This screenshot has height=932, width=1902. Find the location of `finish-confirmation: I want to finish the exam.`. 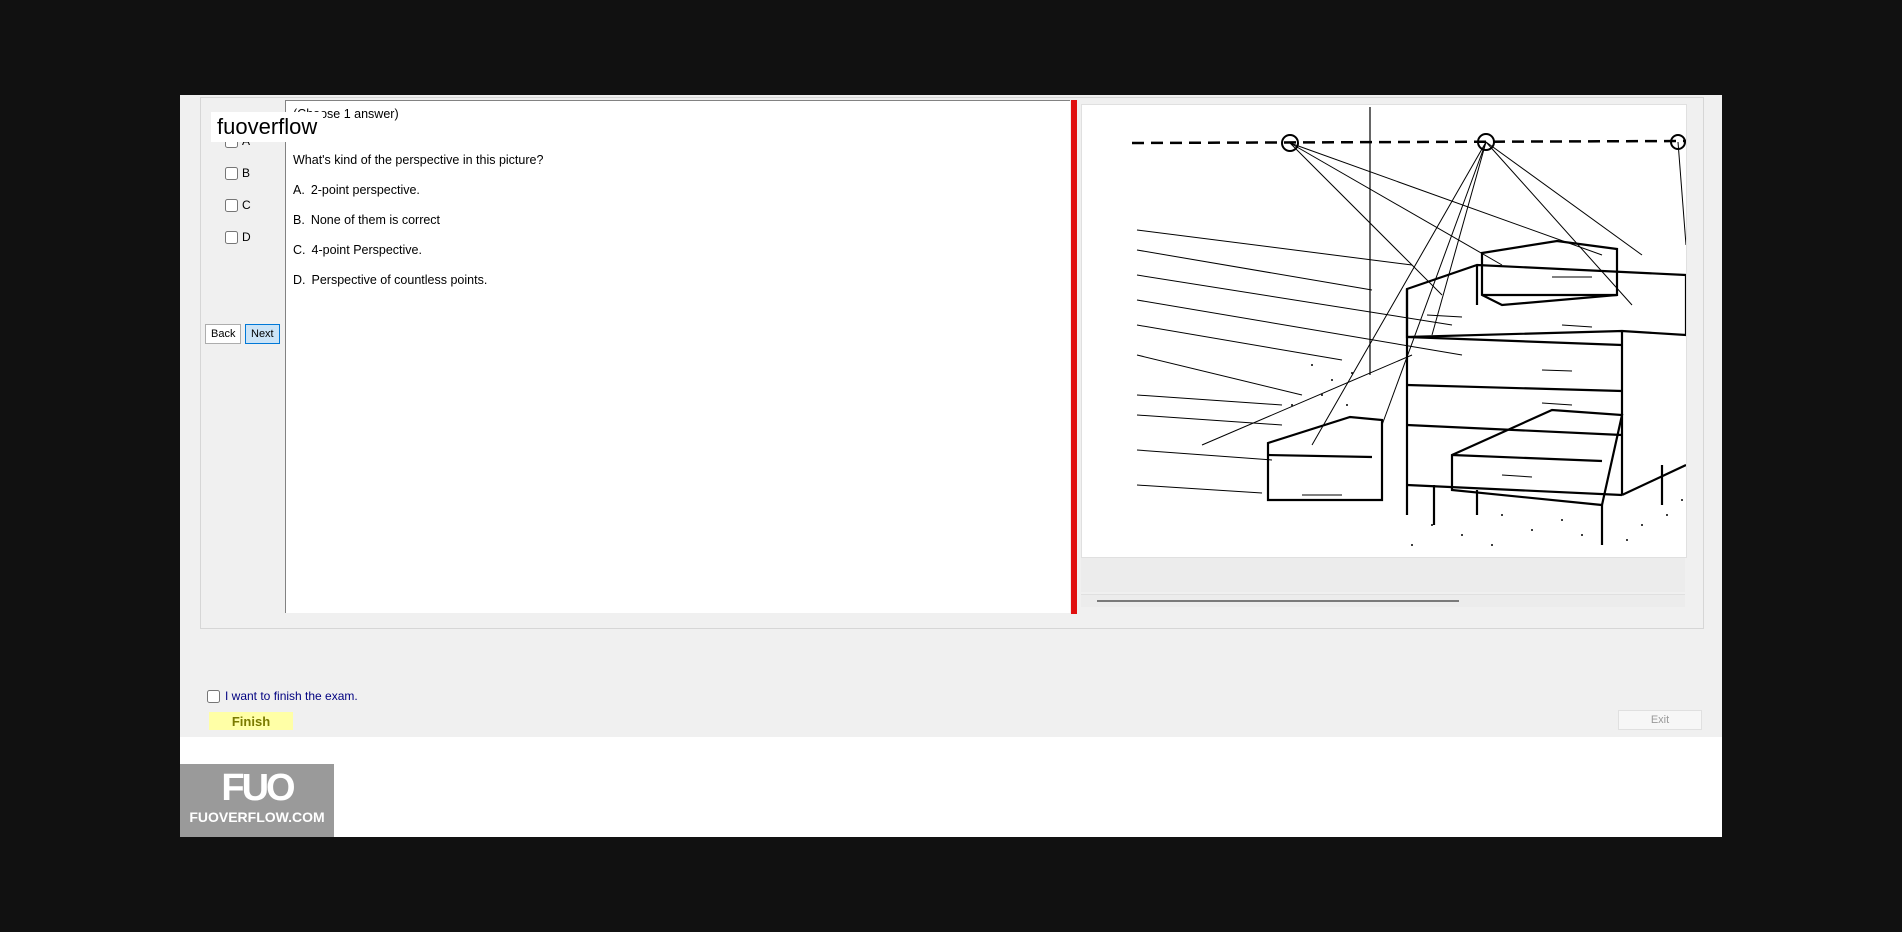

finish-confirmation: I want to finish the exam. is located at coordinates (282, 696).